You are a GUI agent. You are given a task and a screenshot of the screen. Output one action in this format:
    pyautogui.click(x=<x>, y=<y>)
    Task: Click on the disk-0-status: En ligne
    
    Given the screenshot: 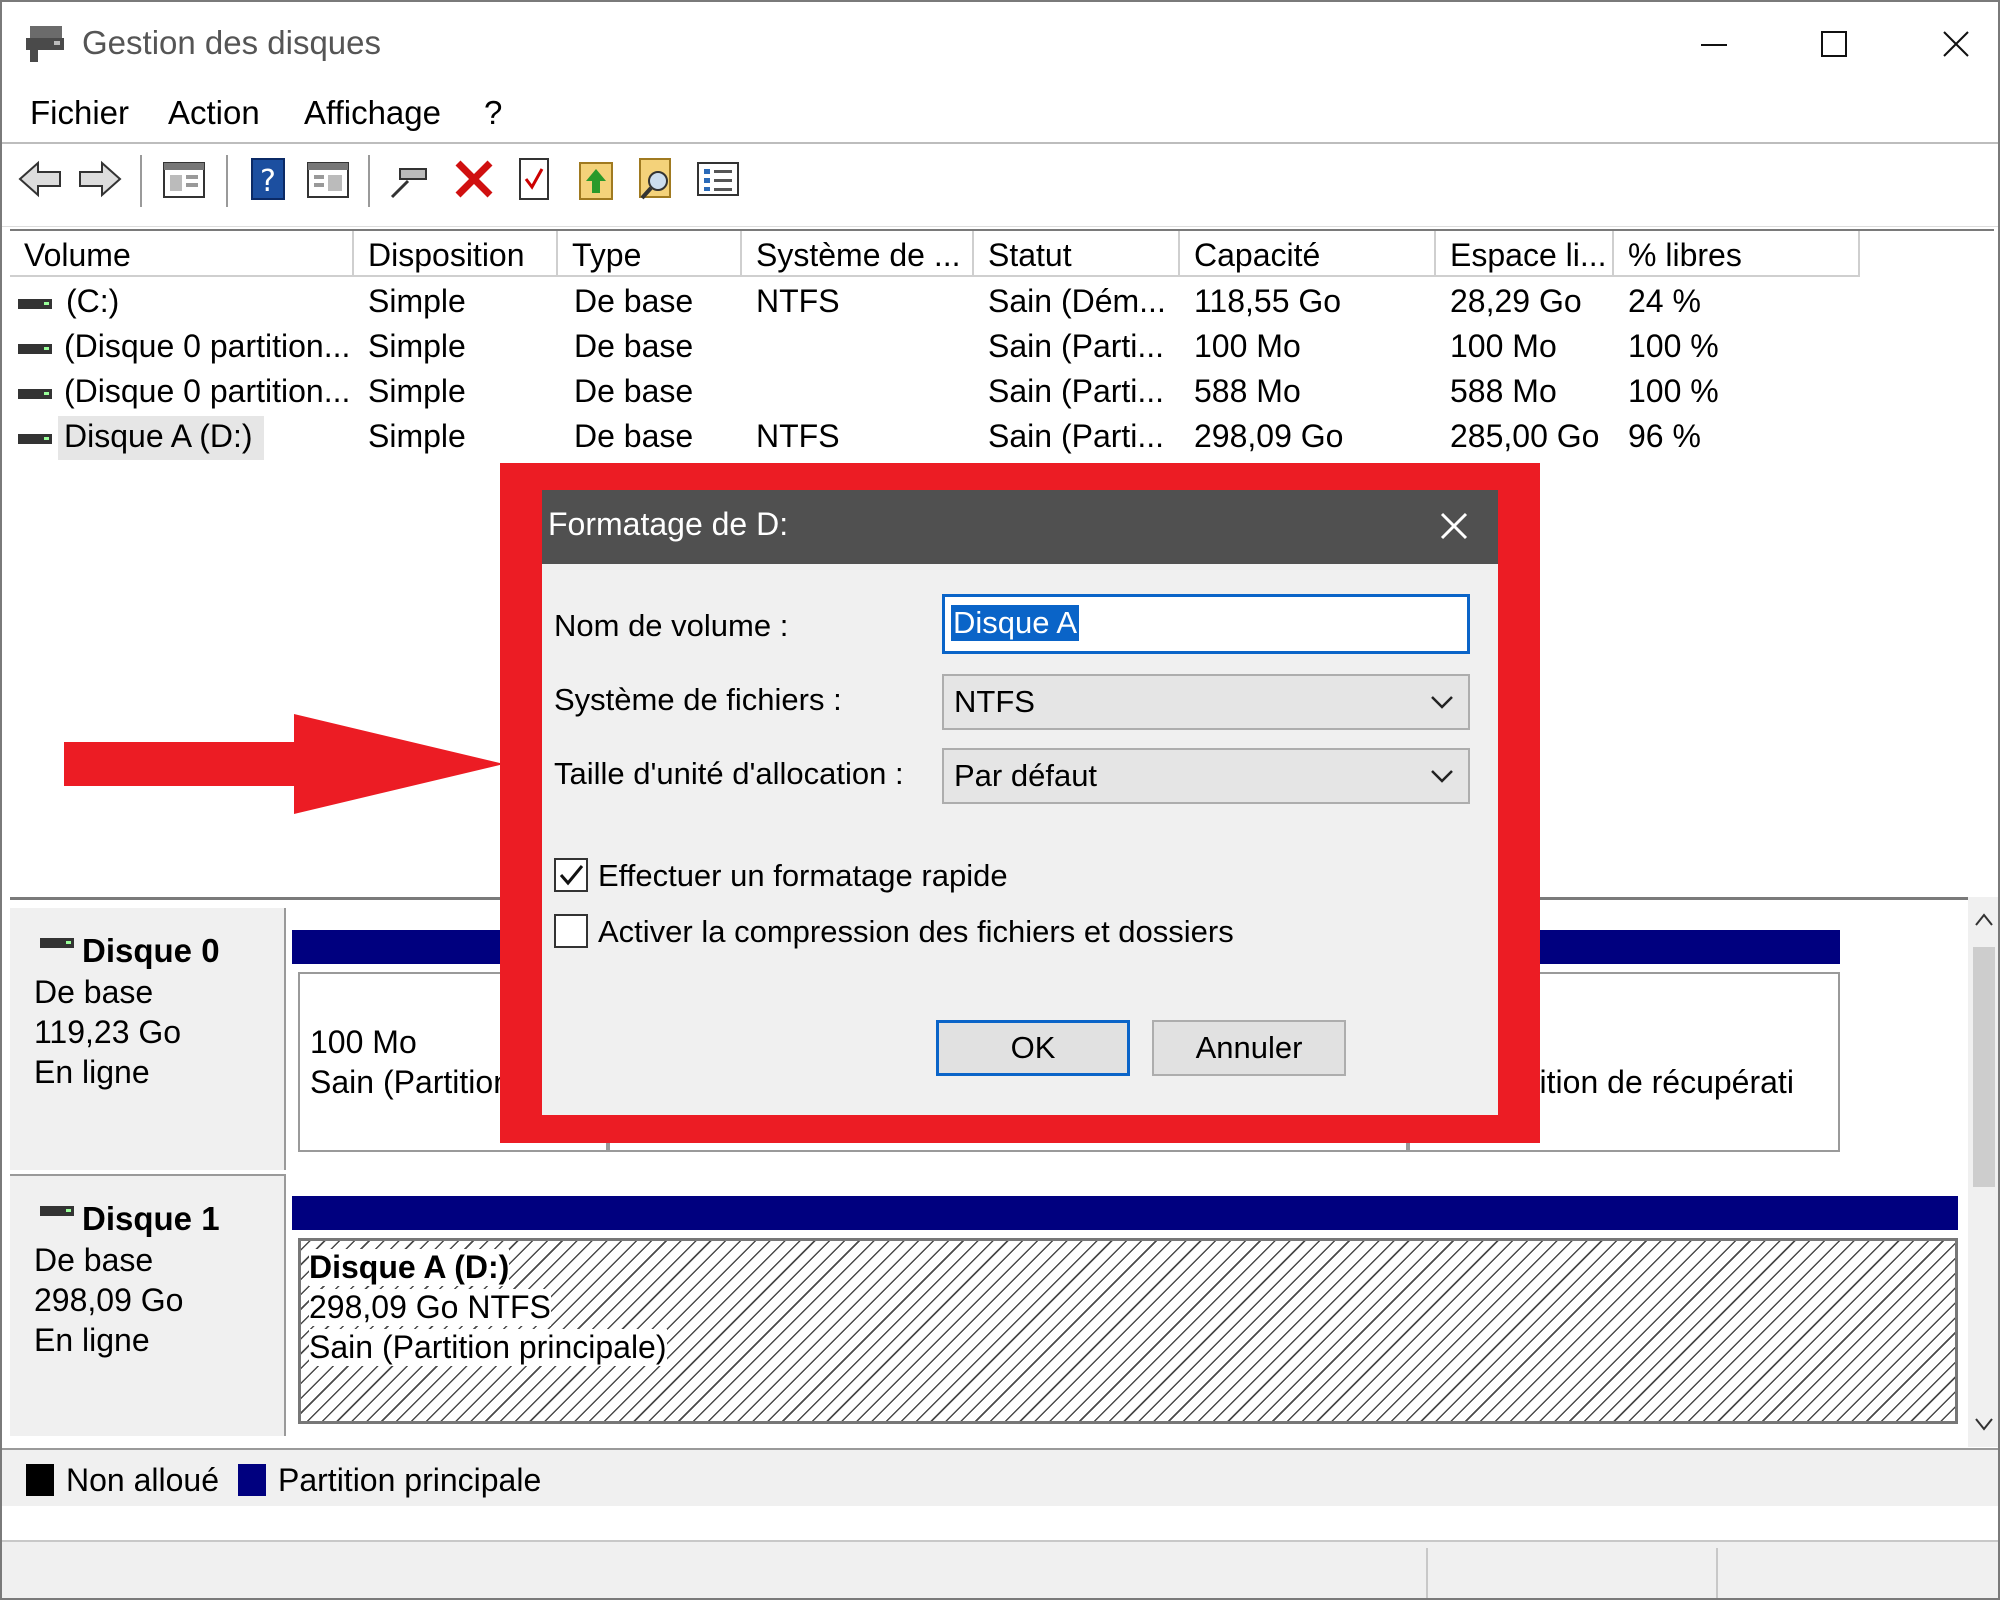 What is the action you would take?
    pyautogui.click(x=92, y=1072)
    